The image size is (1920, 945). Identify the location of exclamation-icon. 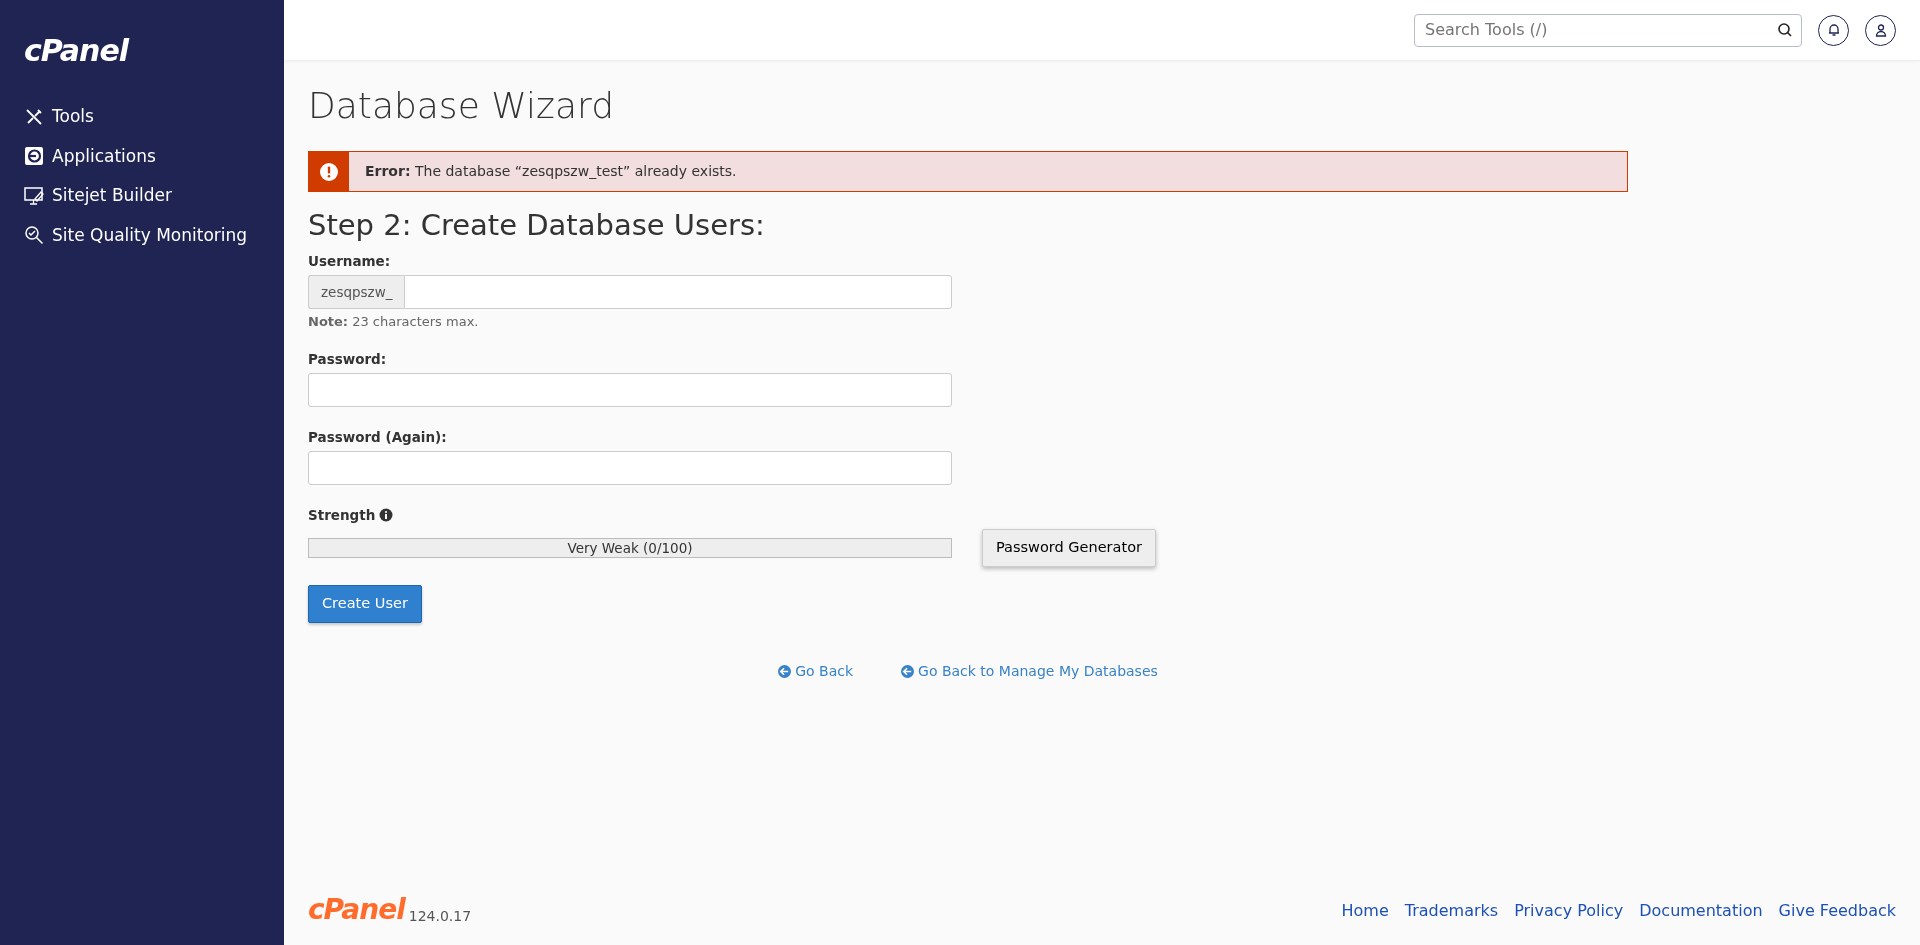
(329, 171).